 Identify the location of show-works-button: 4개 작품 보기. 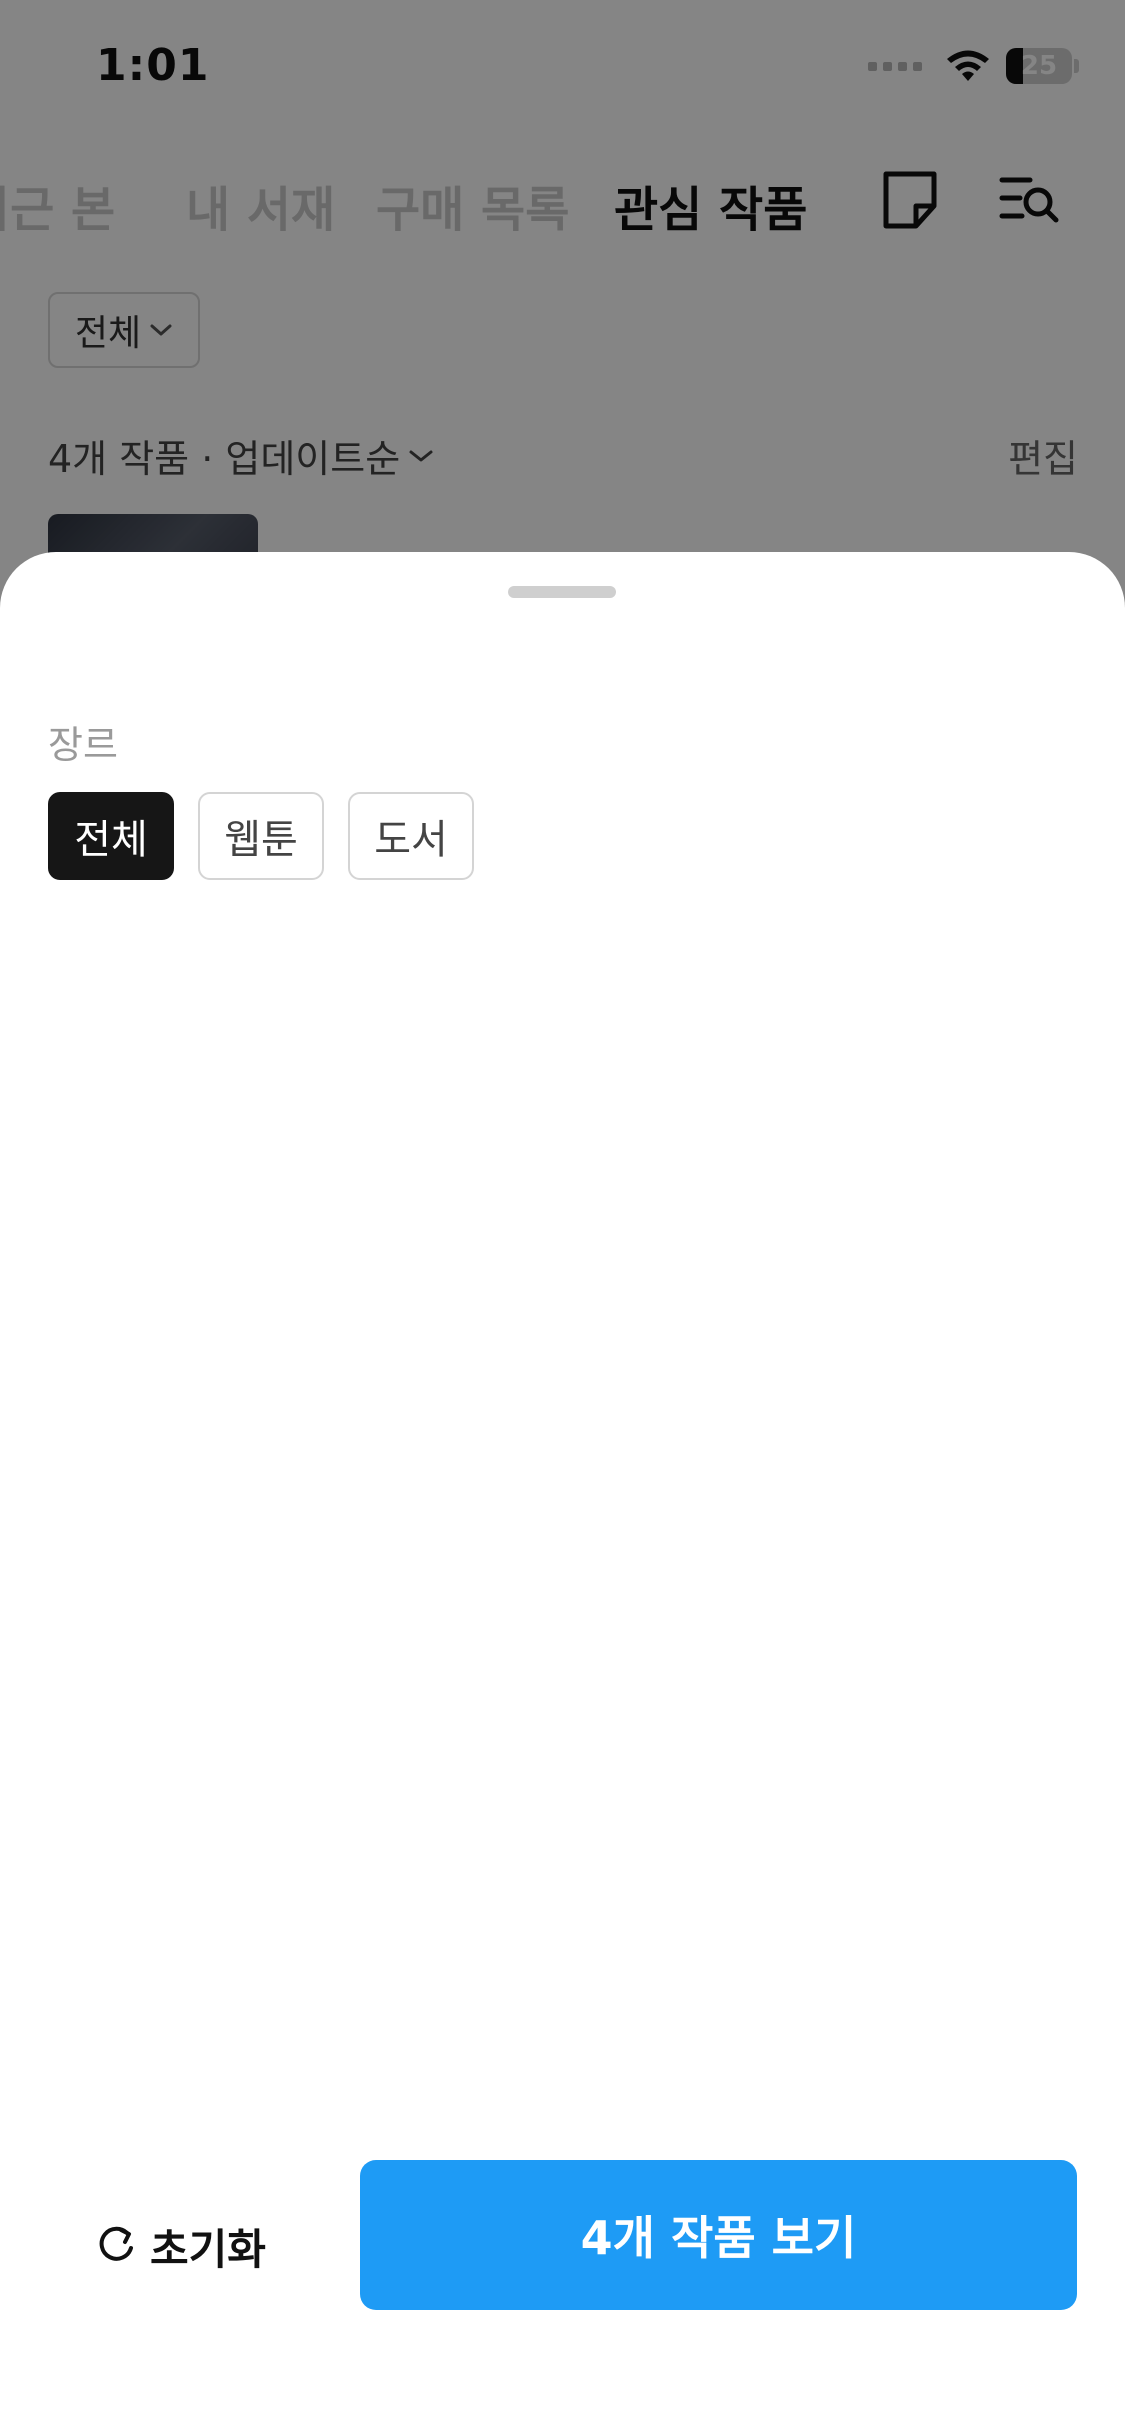
(718, 2235).